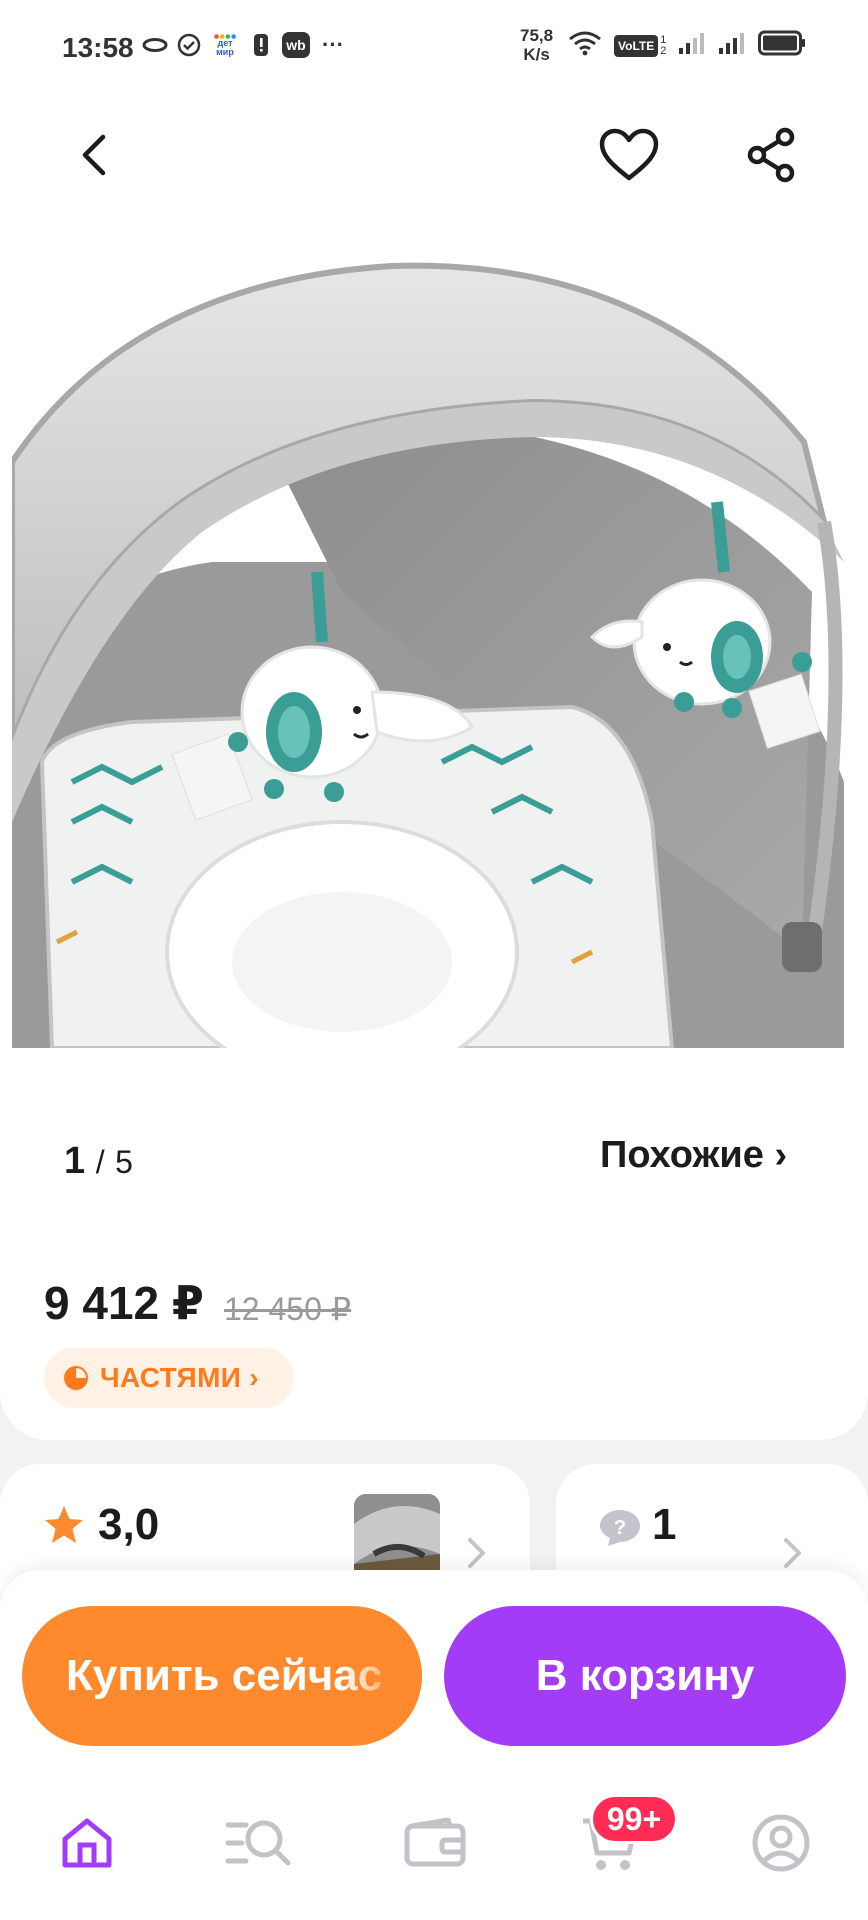 Image resolution: width=868 pixels, height=1920 pixels. I want to click on alert-icon, so click(261, 45).